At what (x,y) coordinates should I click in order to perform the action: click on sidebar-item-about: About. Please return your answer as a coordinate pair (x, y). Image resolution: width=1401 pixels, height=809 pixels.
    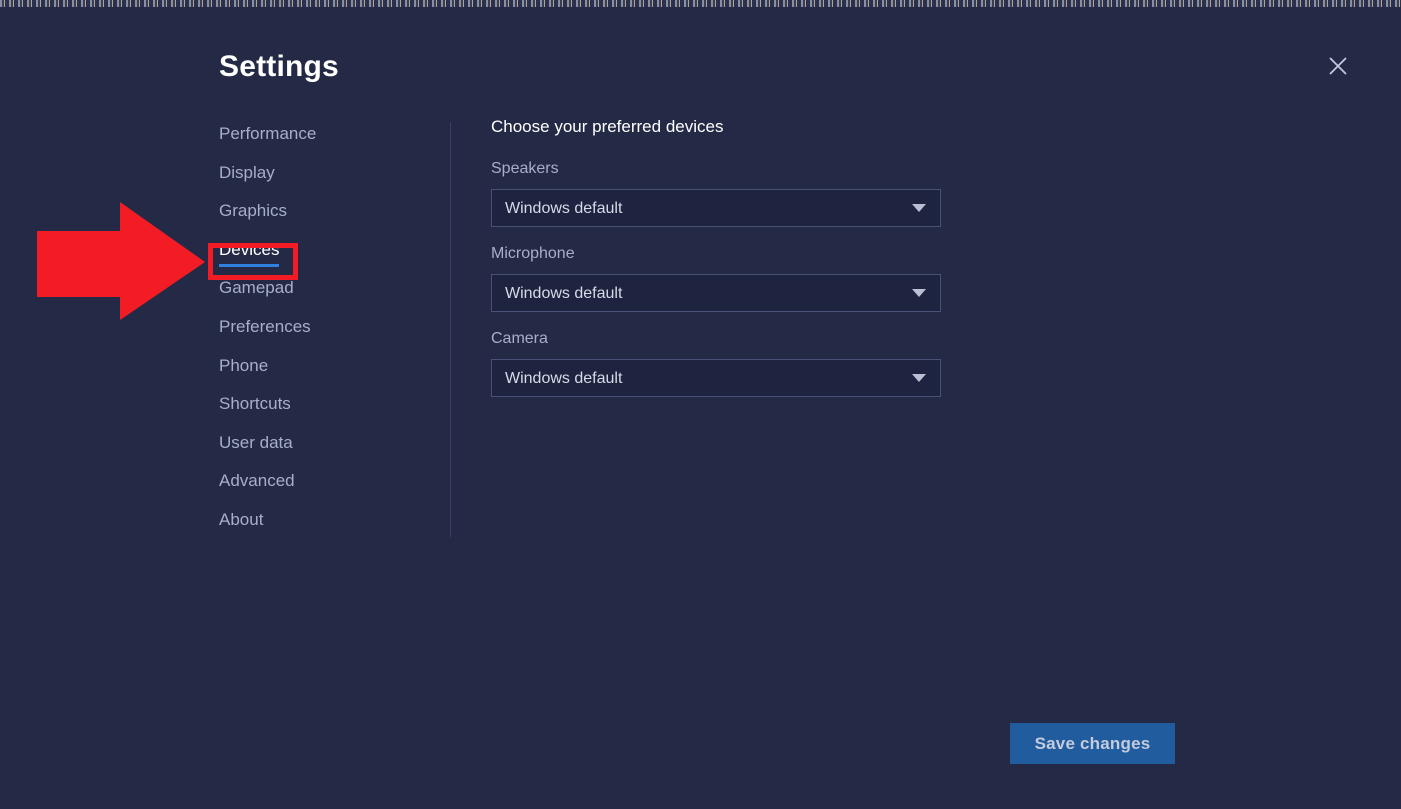
    Looking at the image, I should click on (241, 520).